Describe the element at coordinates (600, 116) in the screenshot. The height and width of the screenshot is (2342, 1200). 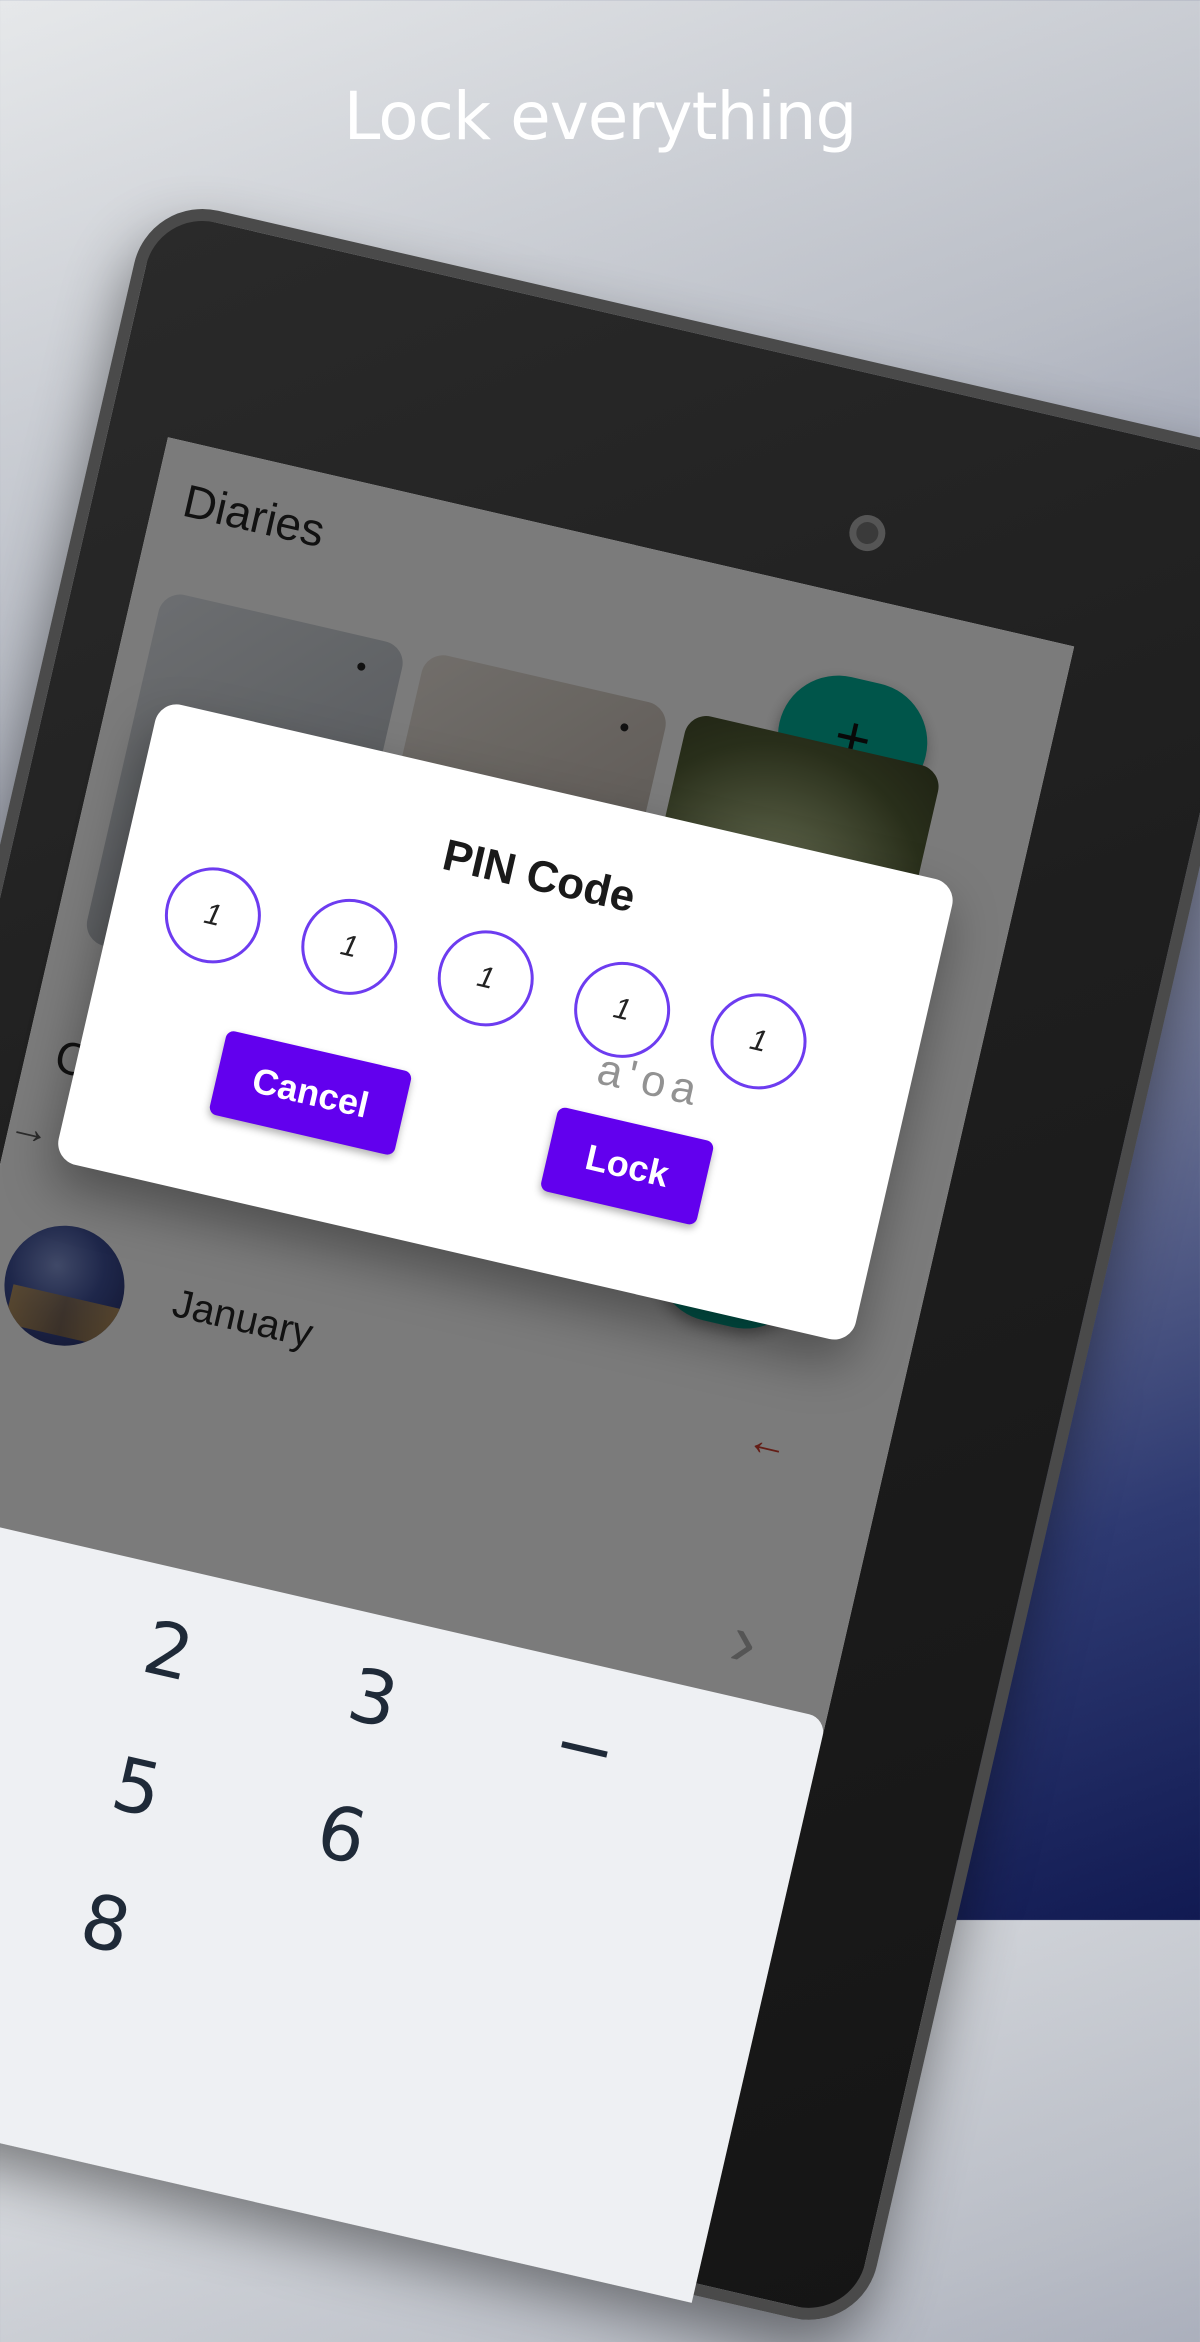
I see `headline: Lock everything` at that location.